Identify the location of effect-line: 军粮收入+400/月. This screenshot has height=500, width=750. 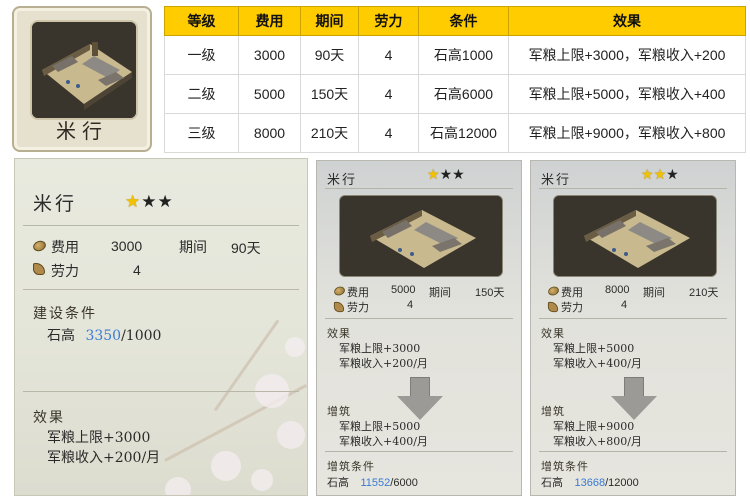
(597, 363).